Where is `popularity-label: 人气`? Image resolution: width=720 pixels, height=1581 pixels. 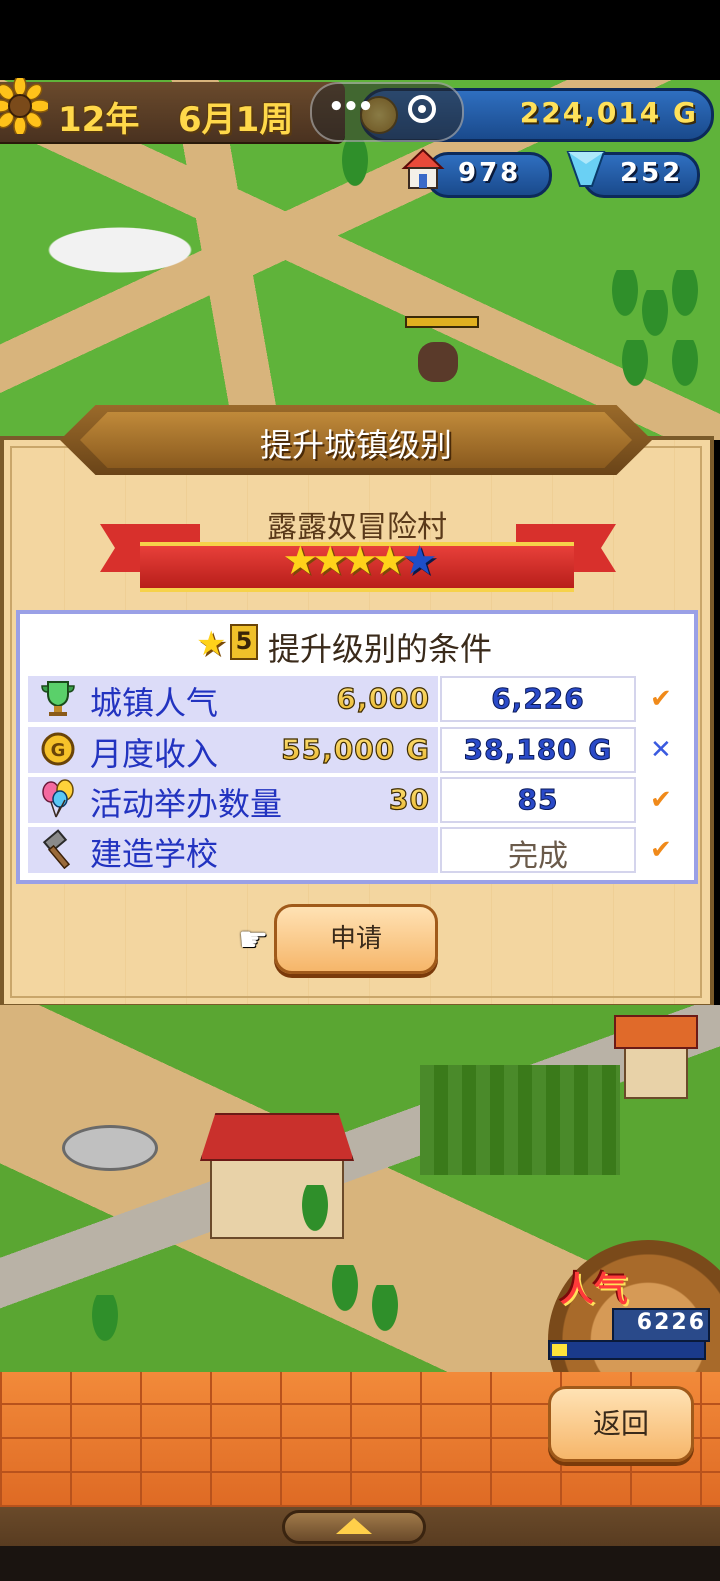
popularity-label: 人气 is located at coordinates (594, 1290).